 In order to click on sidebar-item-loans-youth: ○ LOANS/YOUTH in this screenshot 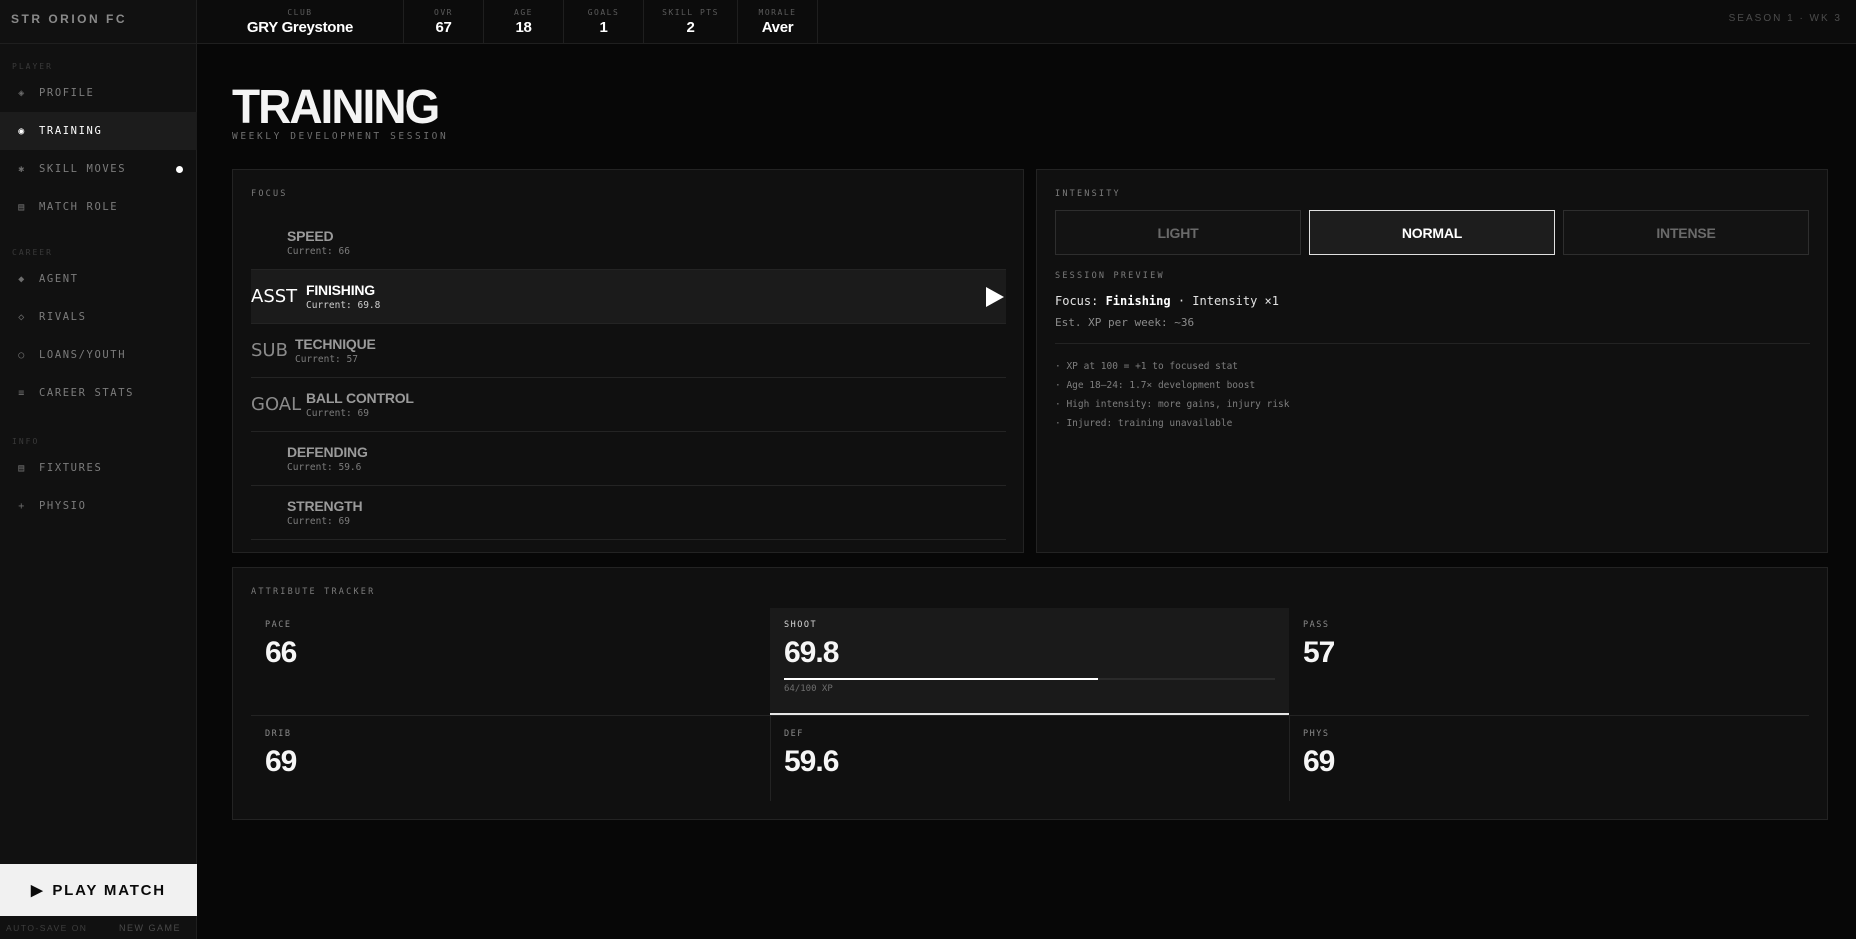, I will do `click(98, 355)`.